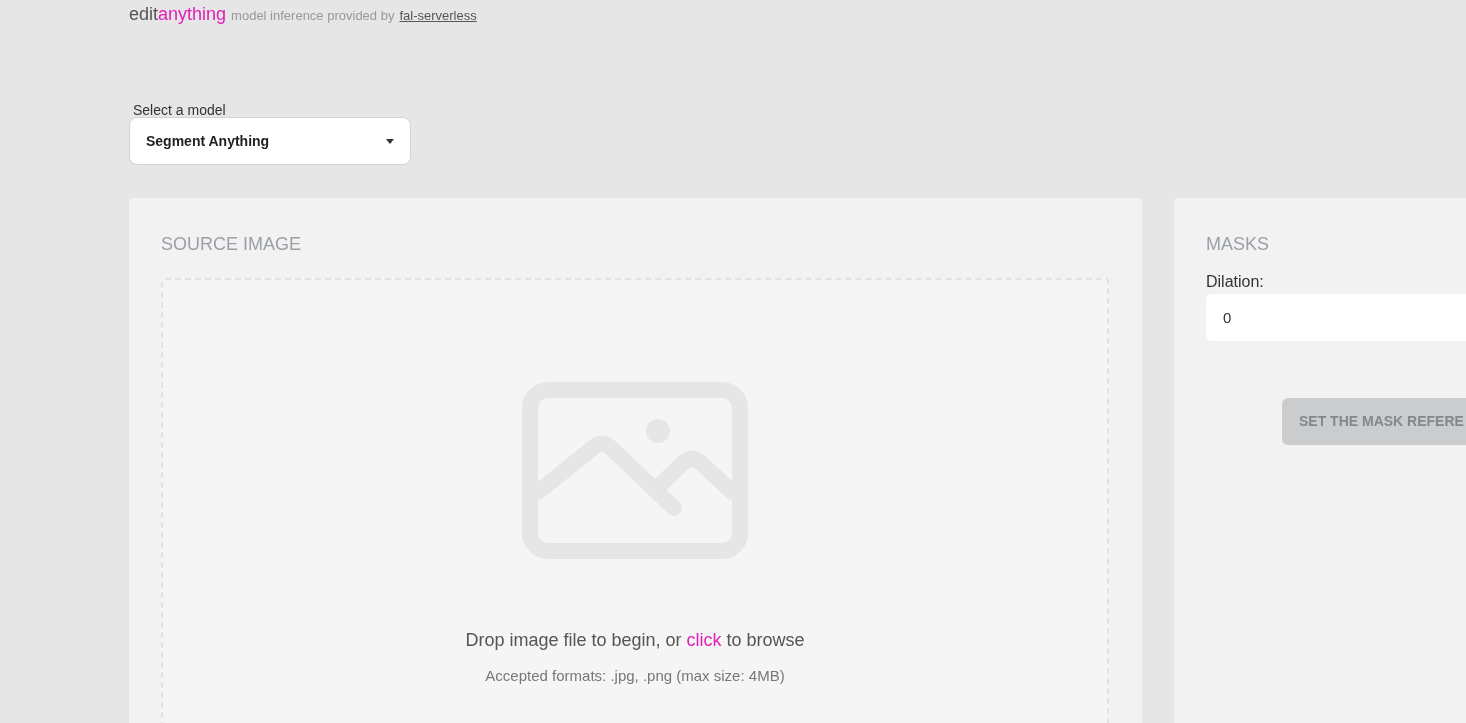  Describe the element at coordinates (270, 141) in the screenshot. I see `model-select: Segment Anything` at that location.